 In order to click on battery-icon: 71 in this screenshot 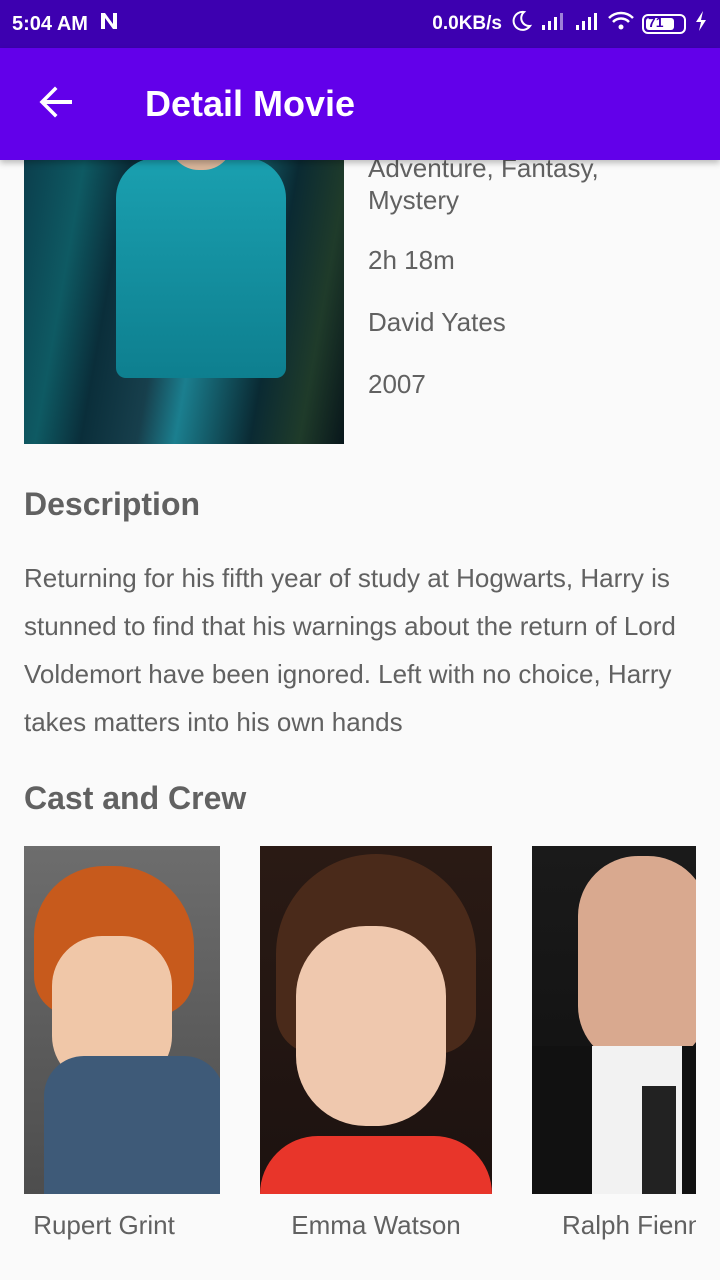, I will do `click(664, 24)`.